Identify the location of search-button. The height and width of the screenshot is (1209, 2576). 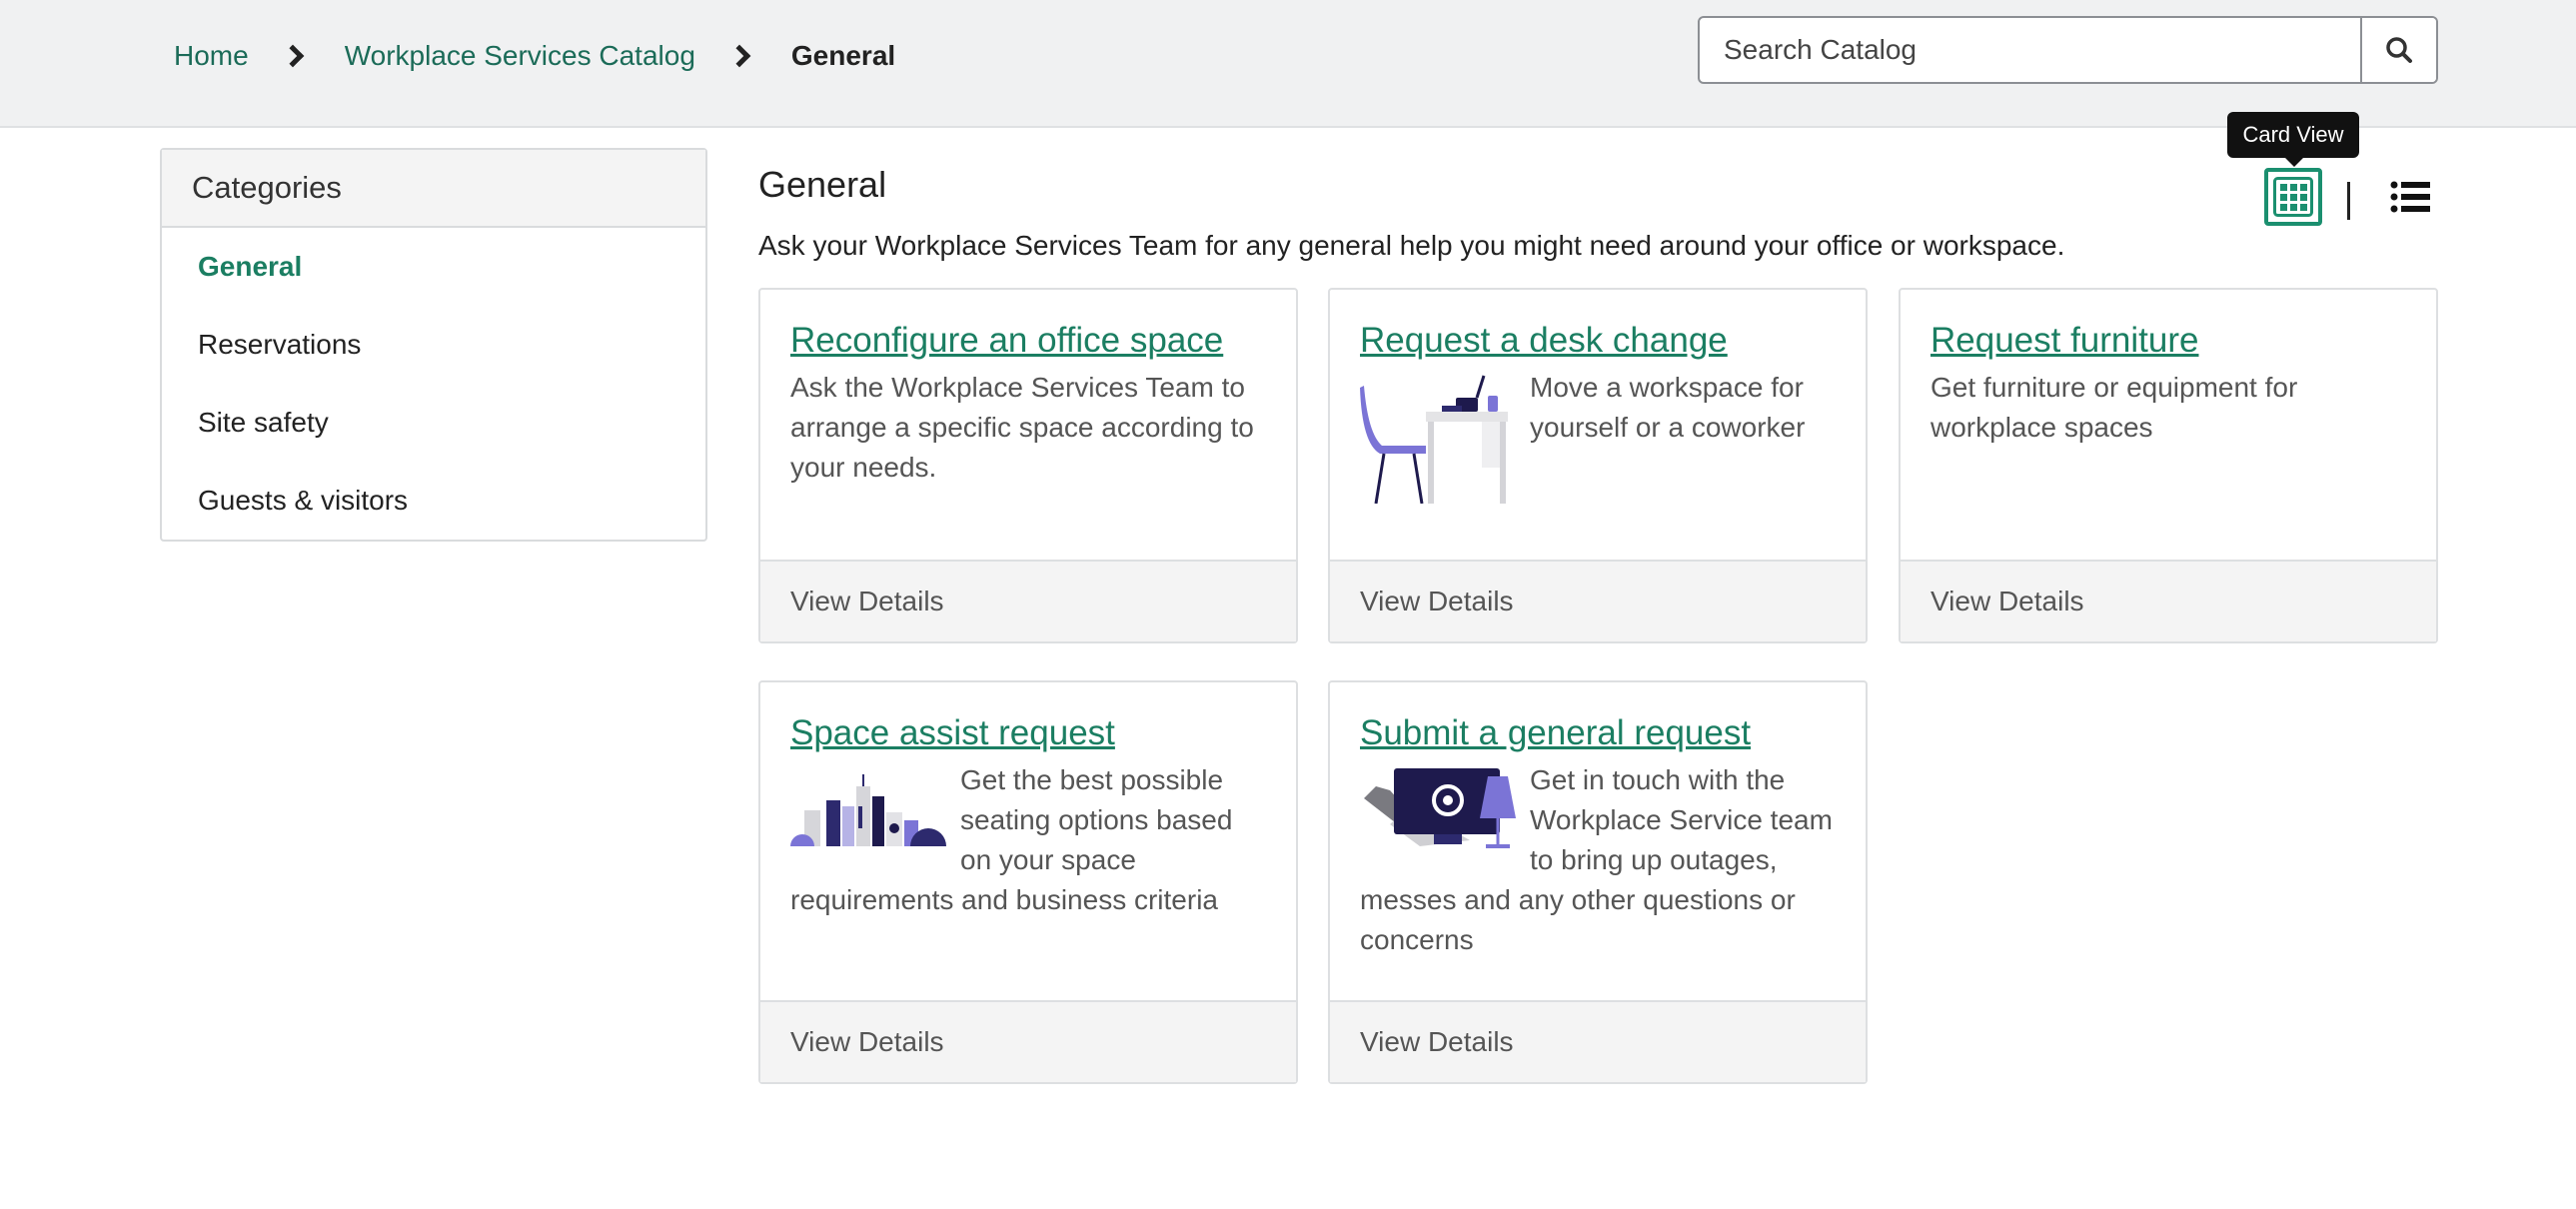
(2398, 50).